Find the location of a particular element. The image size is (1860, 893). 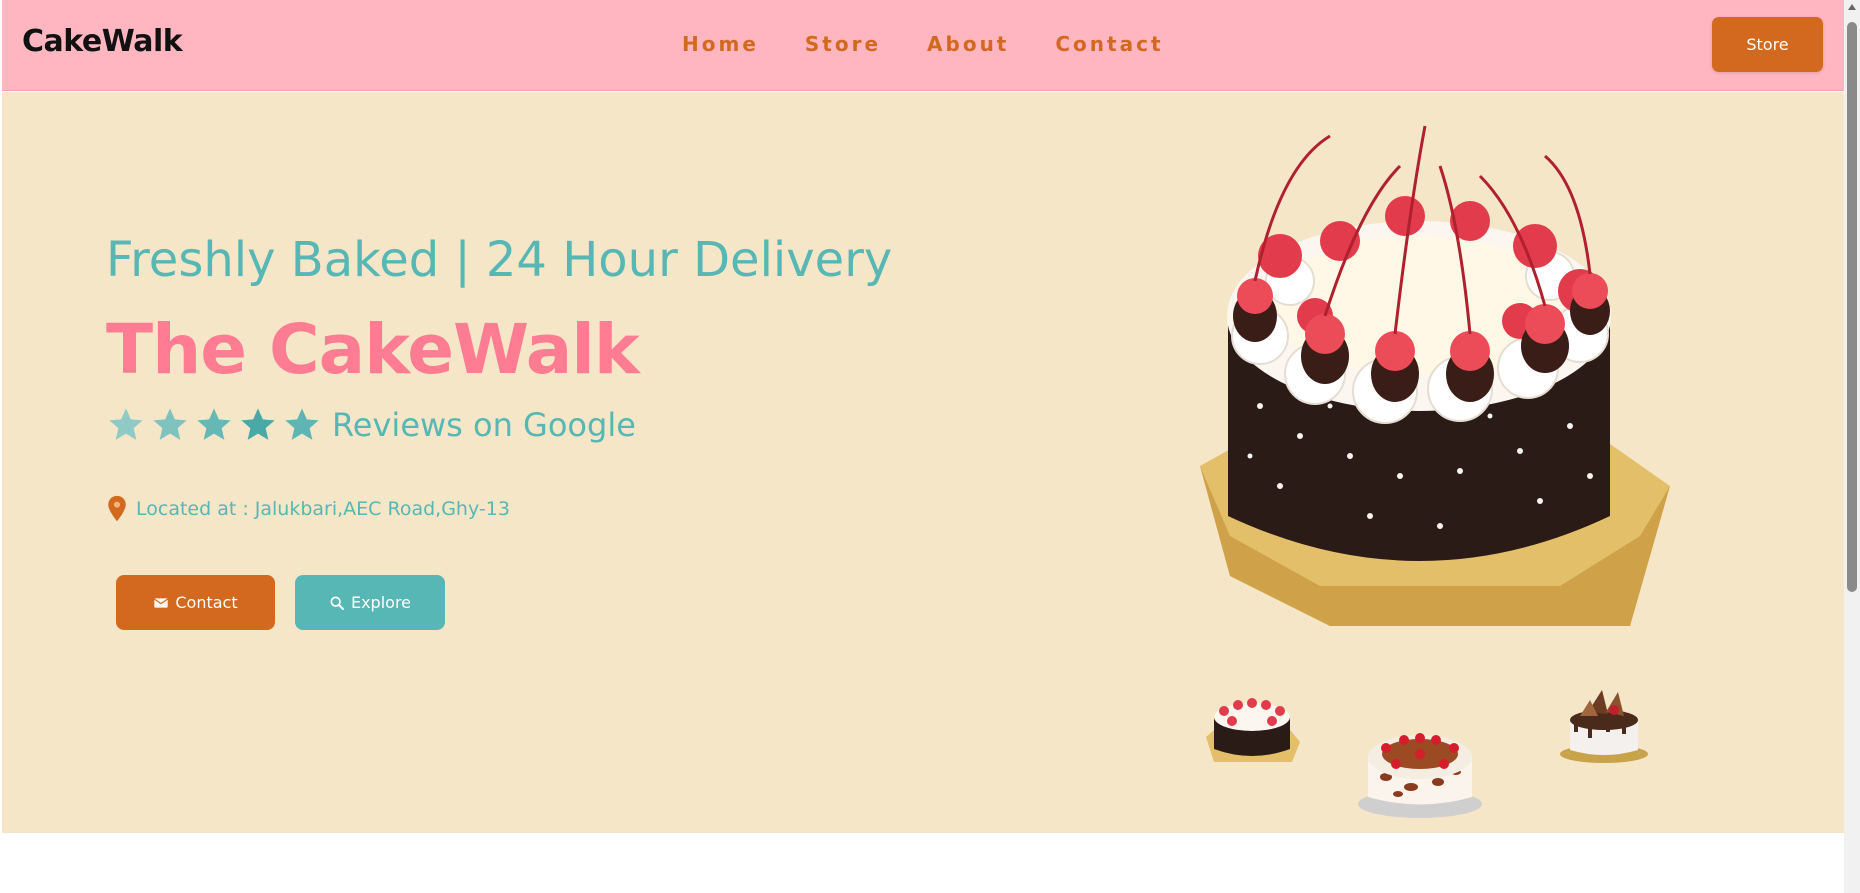

site-logo: CakeWalk is located at coordinates (102, 41).